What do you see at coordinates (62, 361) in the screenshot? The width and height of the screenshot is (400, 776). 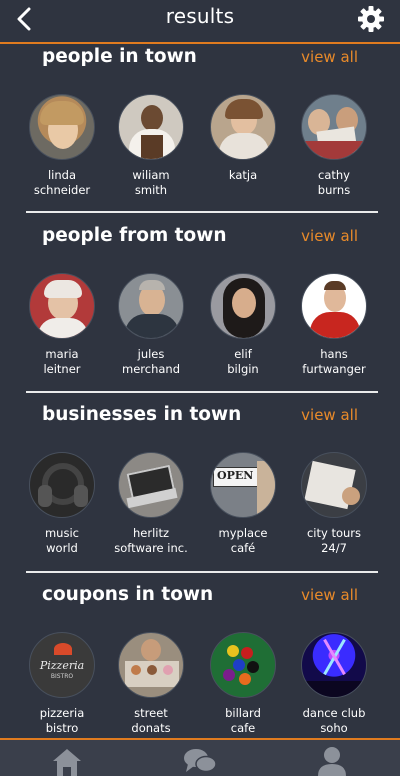 I see `item-name: maria leitner` at bounding box center [62, 361].